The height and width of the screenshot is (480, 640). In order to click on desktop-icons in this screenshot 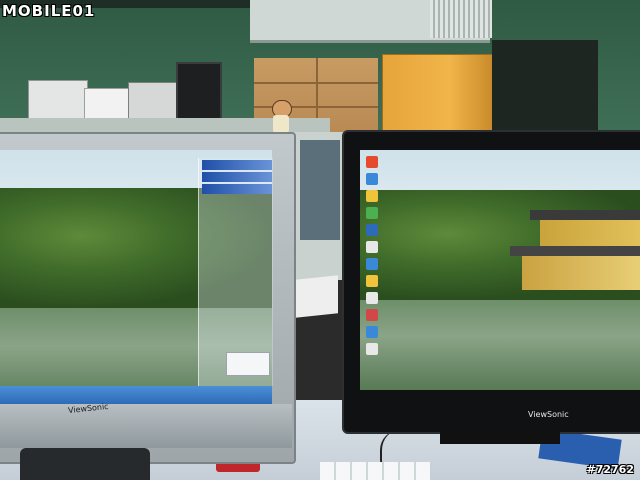, I will do `click(374, 264)`.